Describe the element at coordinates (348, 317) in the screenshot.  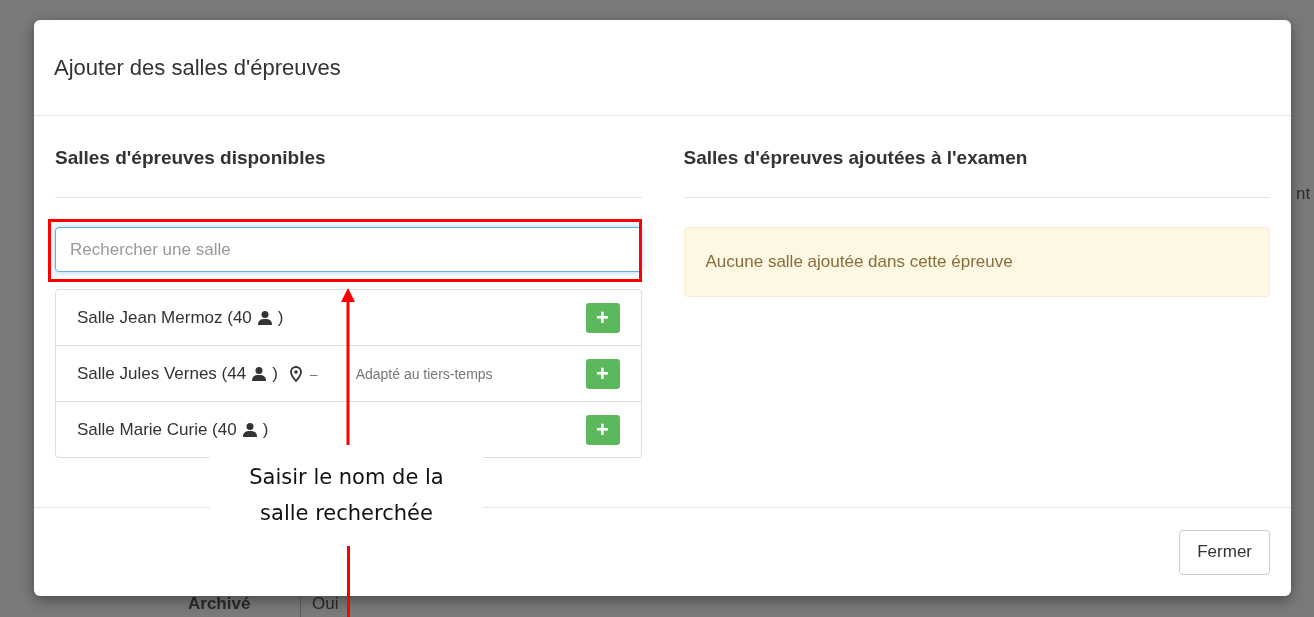
I see `room-row: Salle Jean Mermoz (40 ) +` at that location.